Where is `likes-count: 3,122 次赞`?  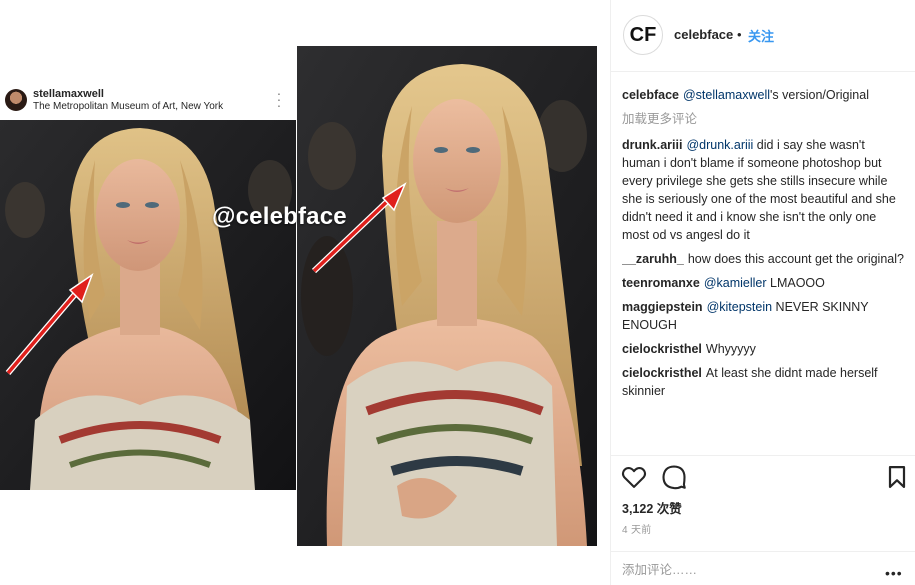 likes-count: 3,122 次赞 is located at coordinates (652, 507).